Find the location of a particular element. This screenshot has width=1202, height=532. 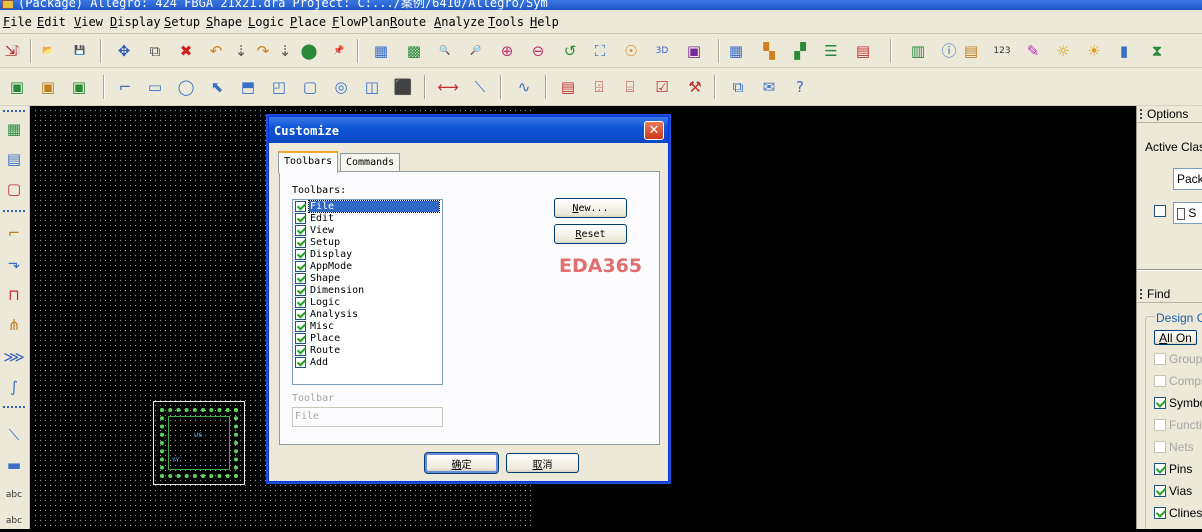

subclass-checkbox is located at coordinates (1160, 211).